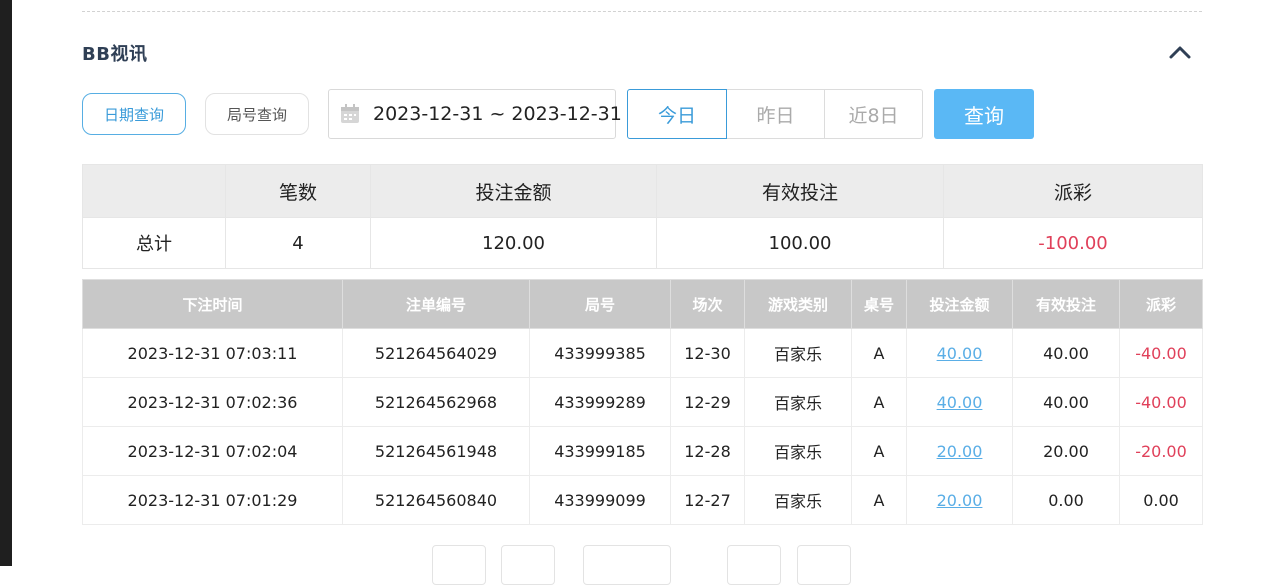 The width and height of the screenshot is (1265, 585). What do you see at coordinates (600, 500) in the screenshot?
I see `round-id: 433999099` at bounding box center [600, 500].